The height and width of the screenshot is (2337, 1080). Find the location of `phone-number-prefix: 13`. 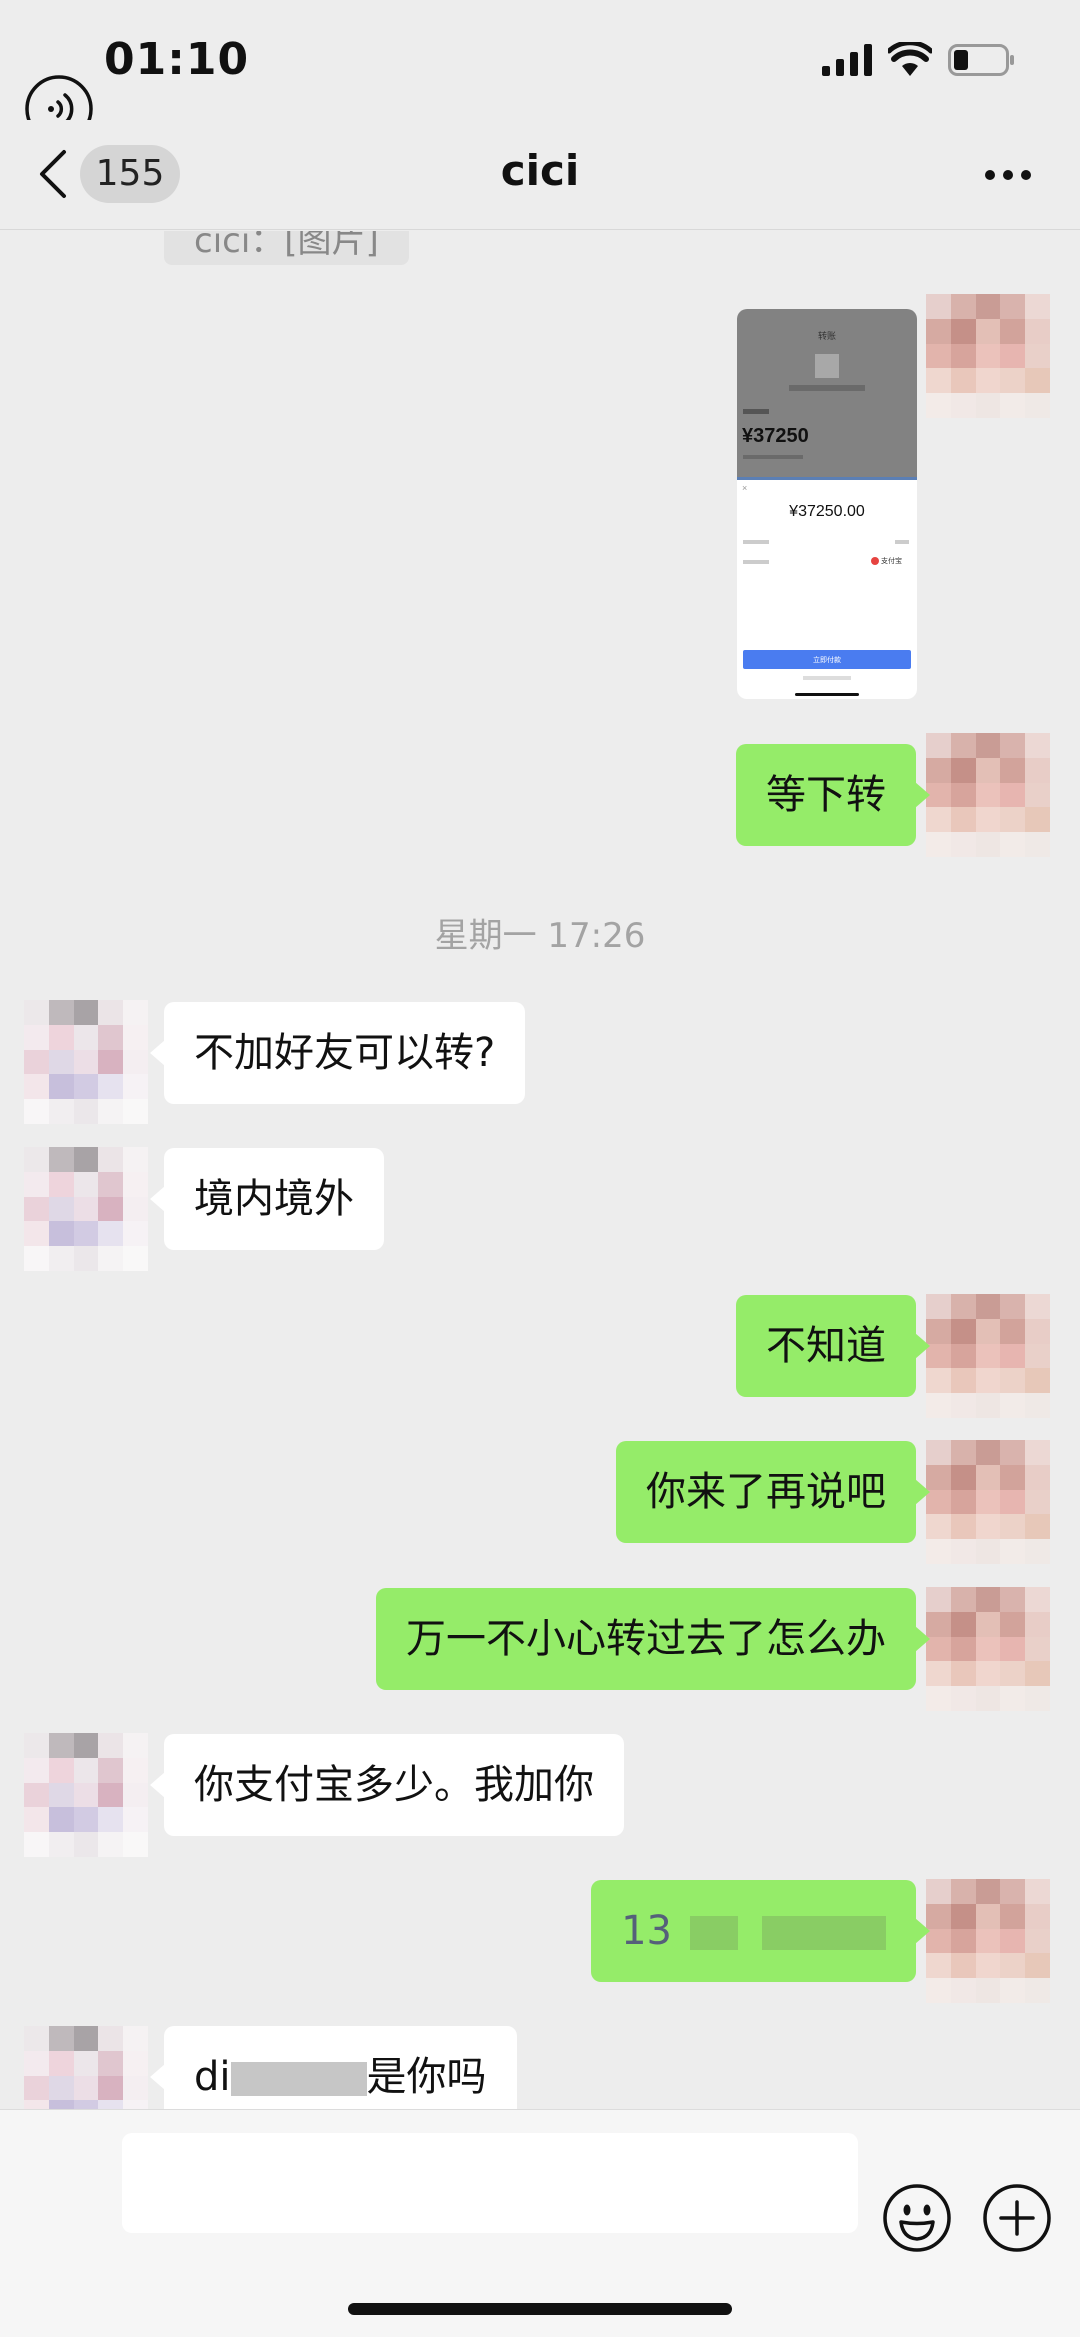

phone-number-prefix: 13 is located at coordinates (646, 1931).